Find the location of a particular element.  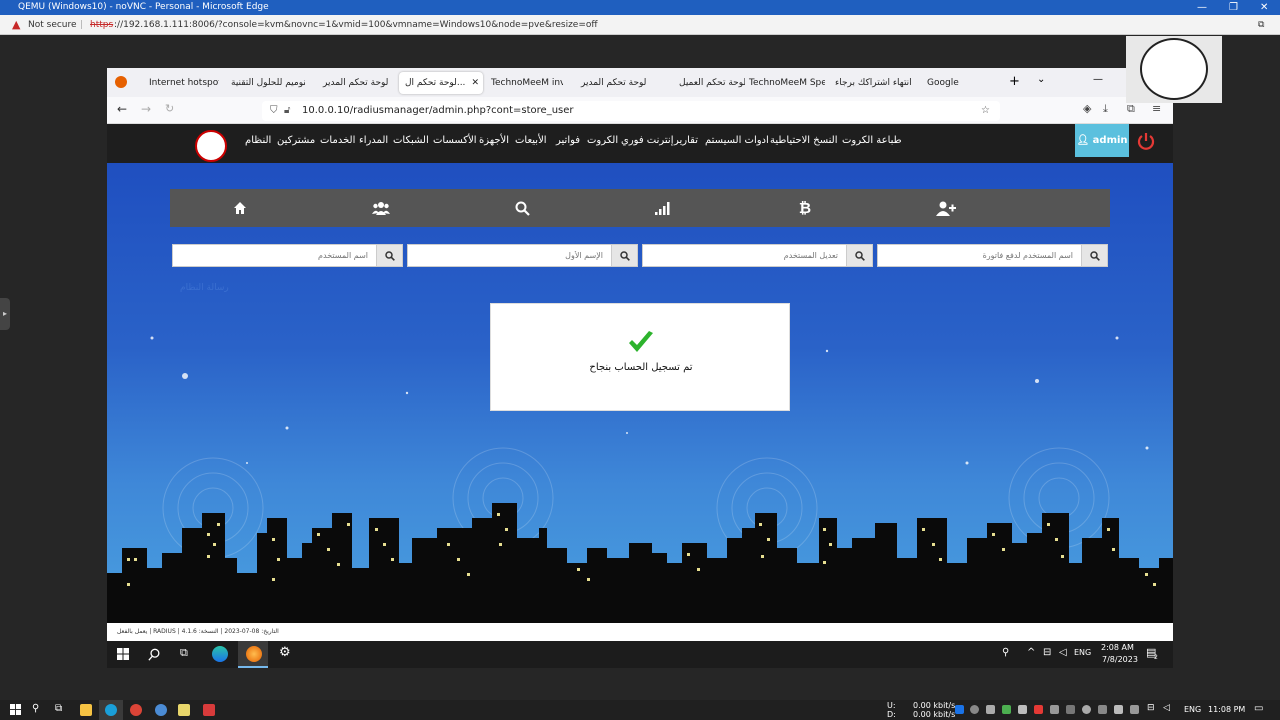

edit-user-input is located at coordinates (744, 255).